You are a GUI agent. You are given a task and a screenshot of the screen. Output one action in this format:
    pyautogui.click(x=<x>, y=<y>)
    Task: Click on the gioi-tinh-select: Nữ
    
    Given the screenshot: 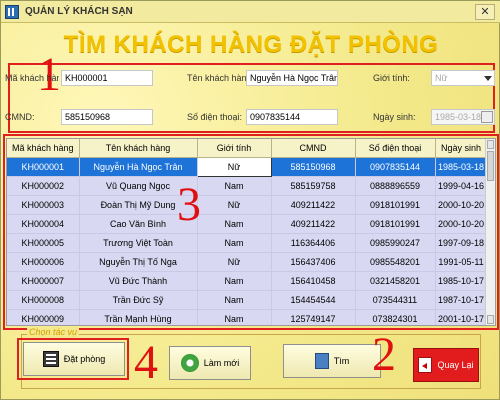 What is the action you would take?
    pyautogui.click(x=463, y=78)
    